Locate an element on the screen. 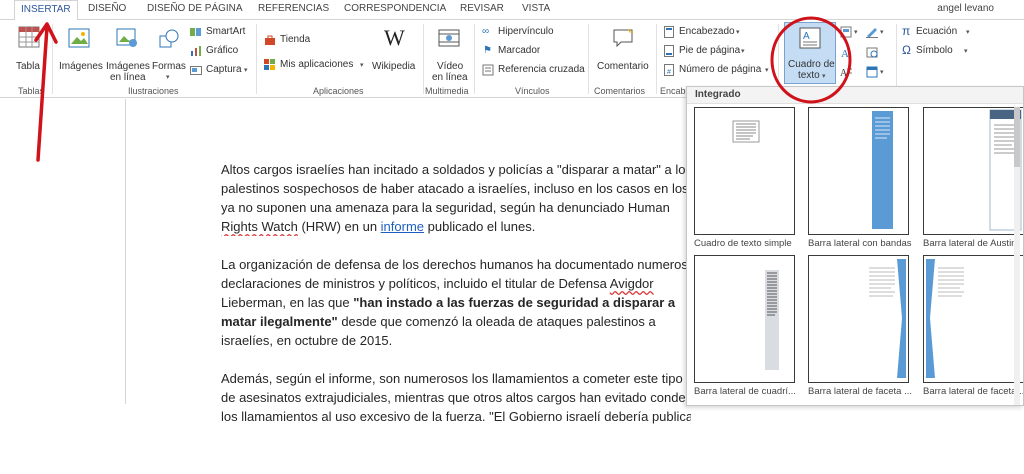  ecuacion-button: π Ecuación ▾ is located at coordinates (939, 32).